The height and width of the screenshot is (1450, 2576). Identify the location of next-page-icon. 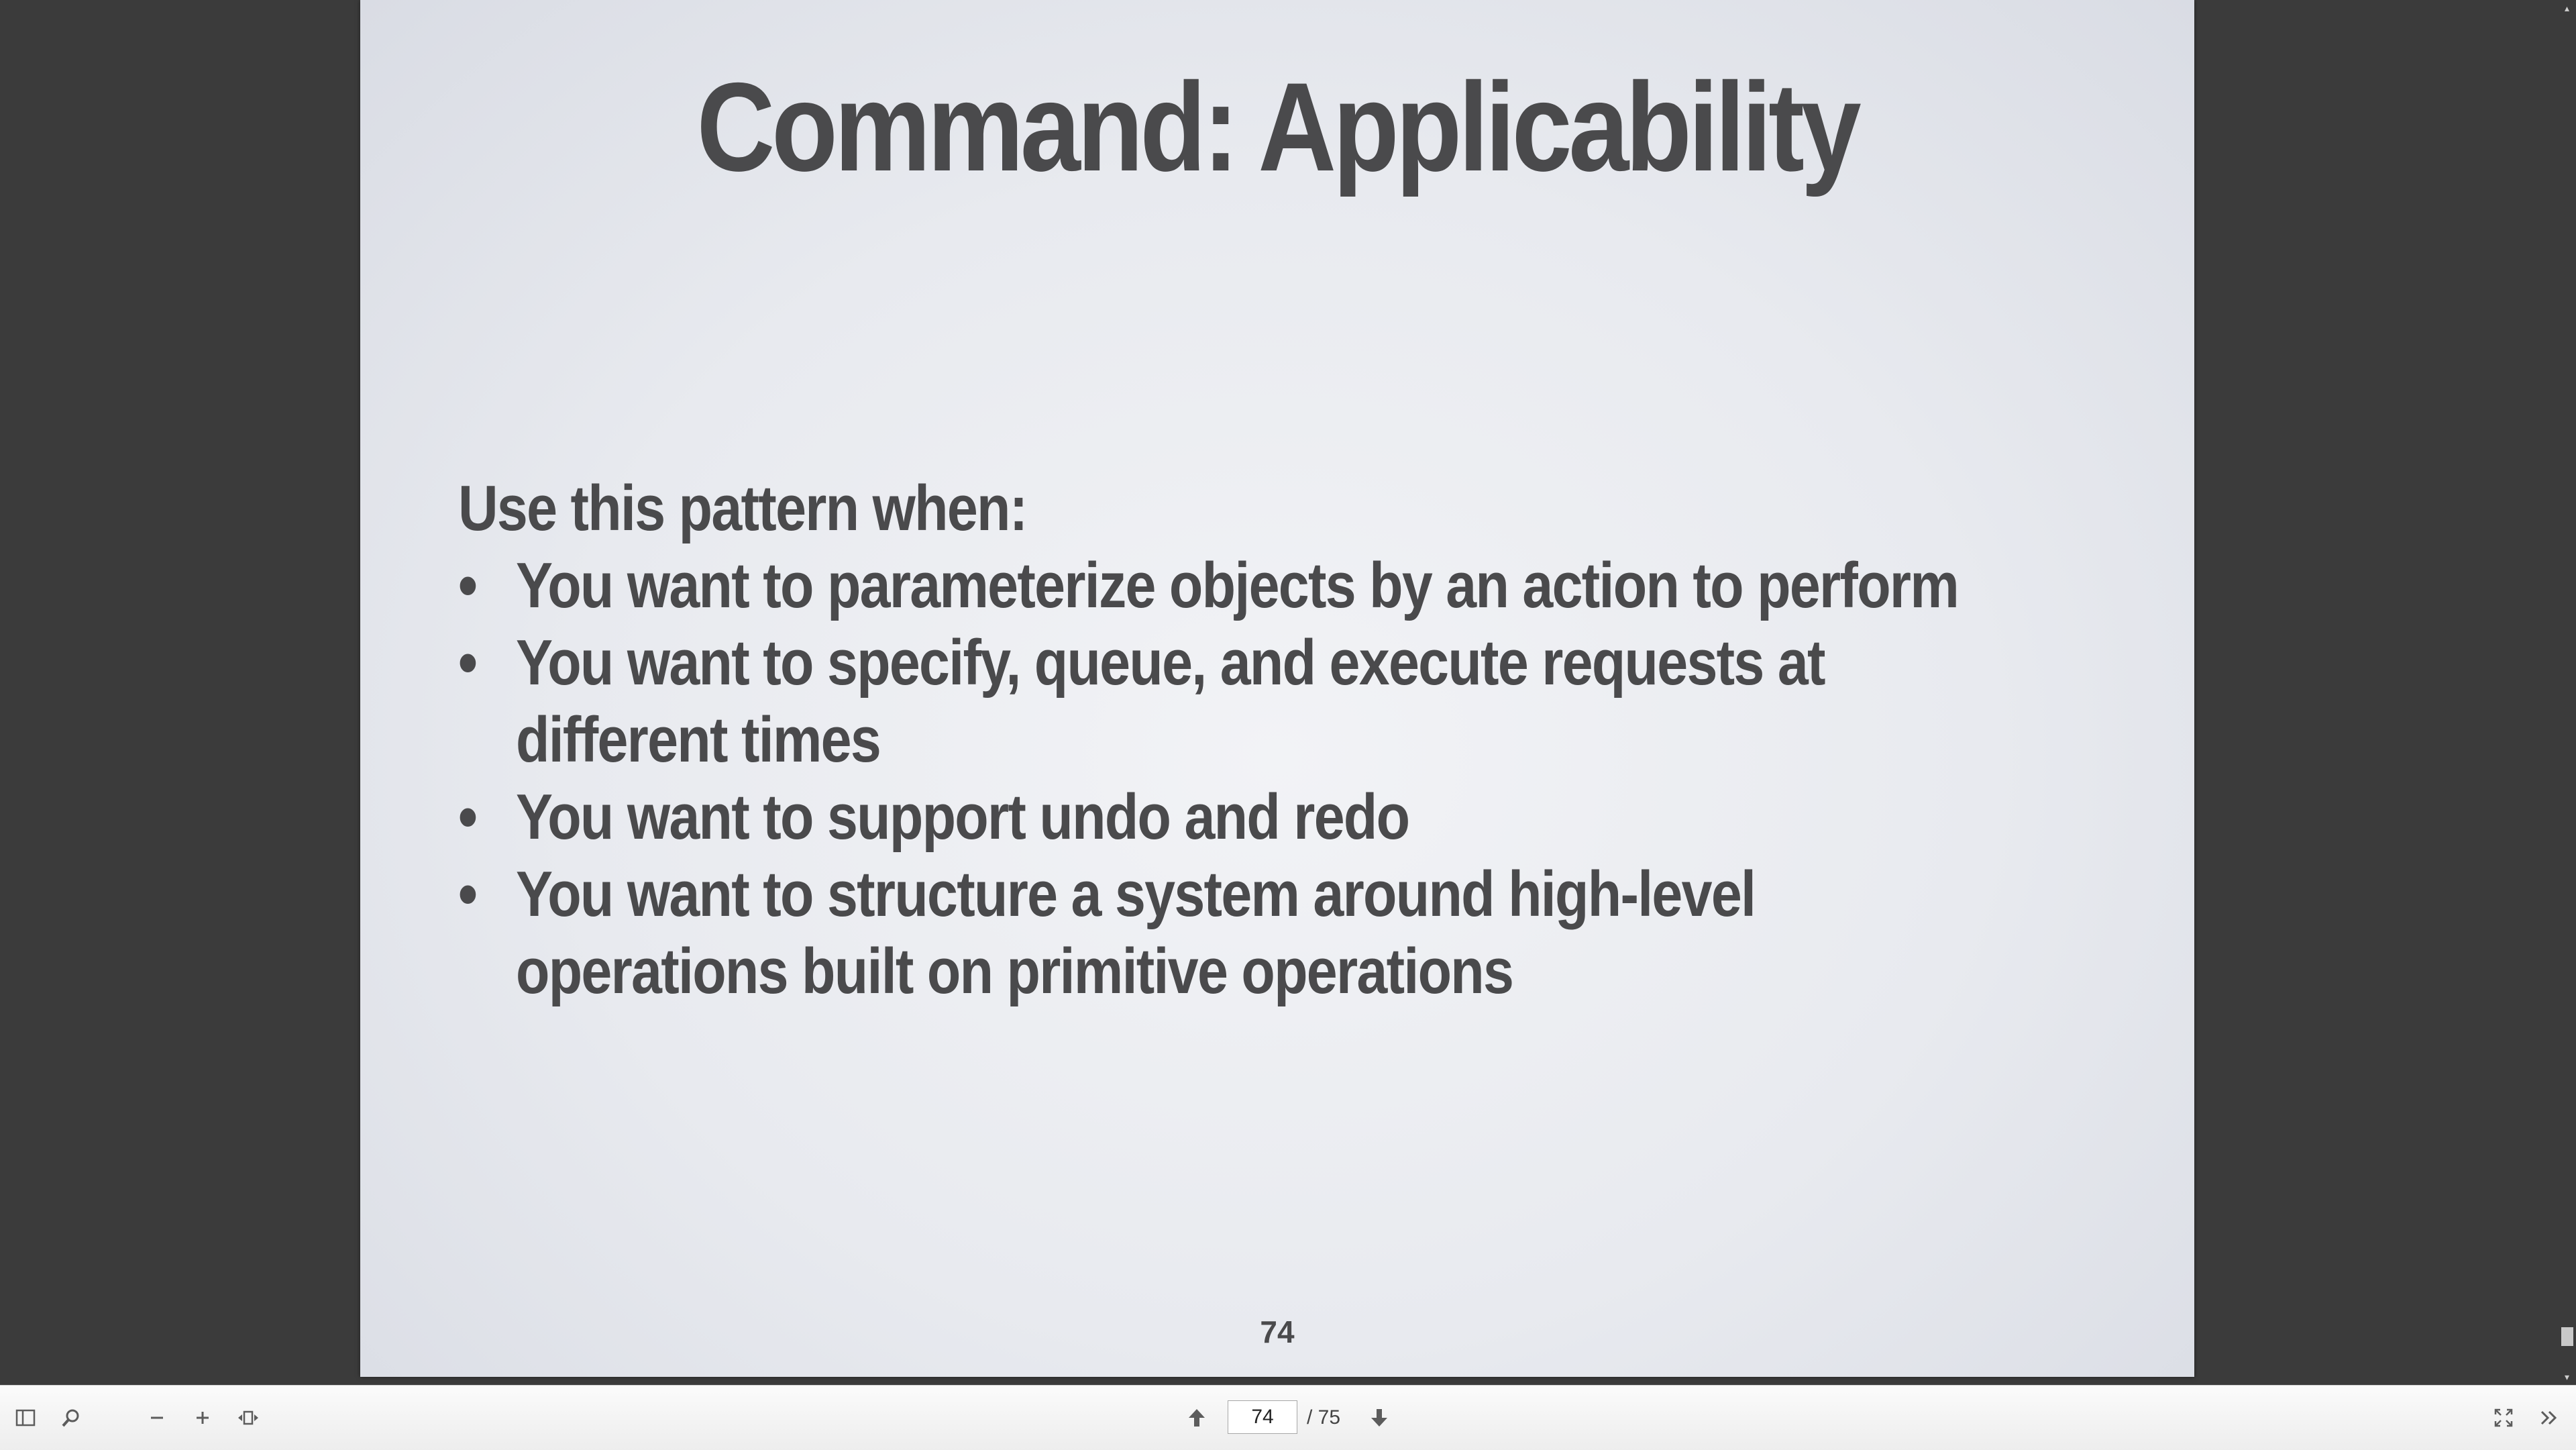
(1379, 1417).